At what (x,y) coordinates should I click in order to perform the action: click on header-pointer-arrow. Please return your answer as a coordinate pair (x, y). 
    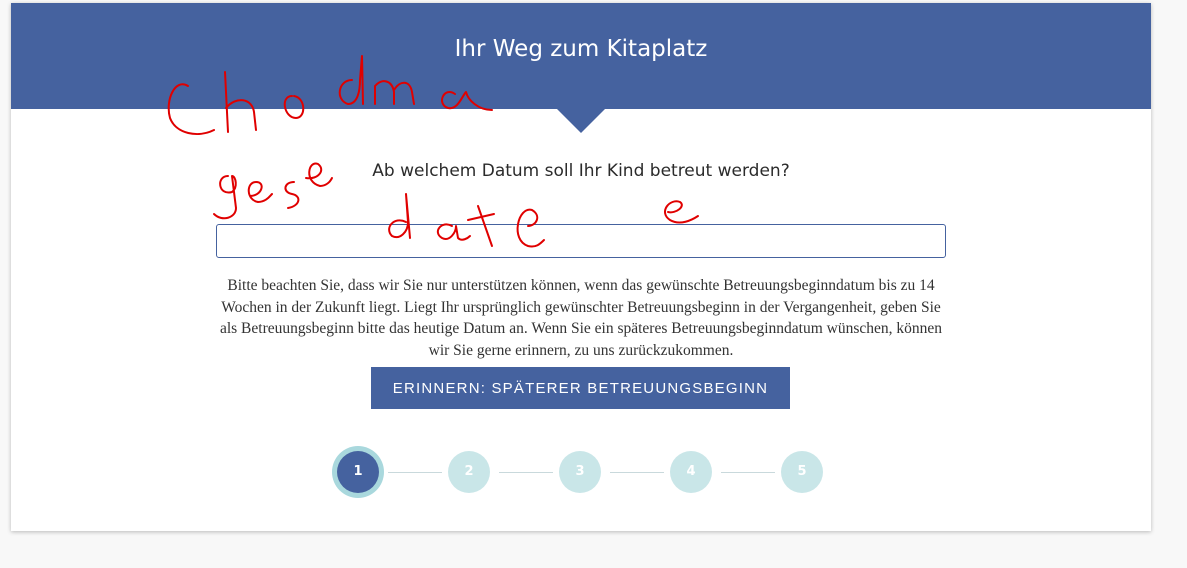
    Looking at the image, I should click on (581, 121).